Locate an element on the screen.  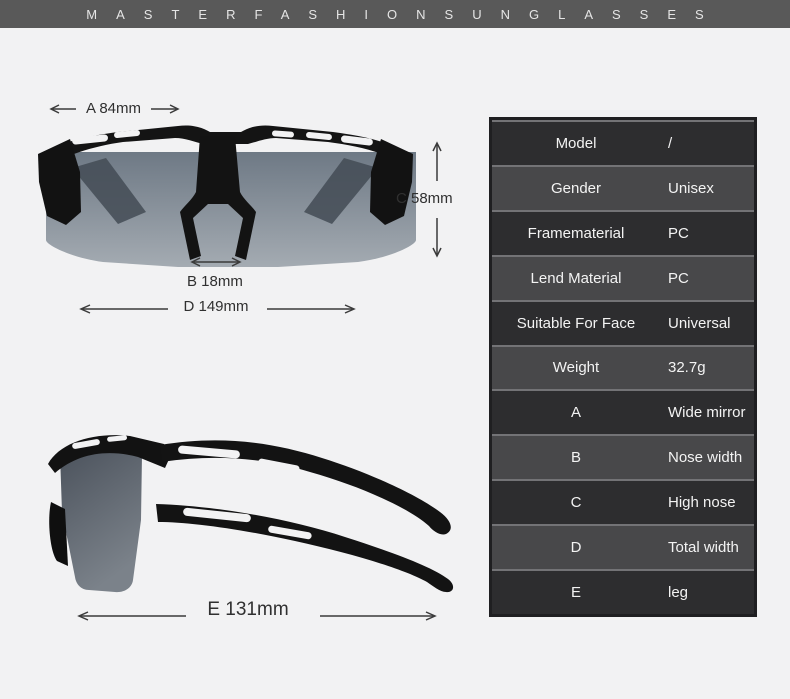
spec-value: 32.7g is located at coordinates (687, 368).